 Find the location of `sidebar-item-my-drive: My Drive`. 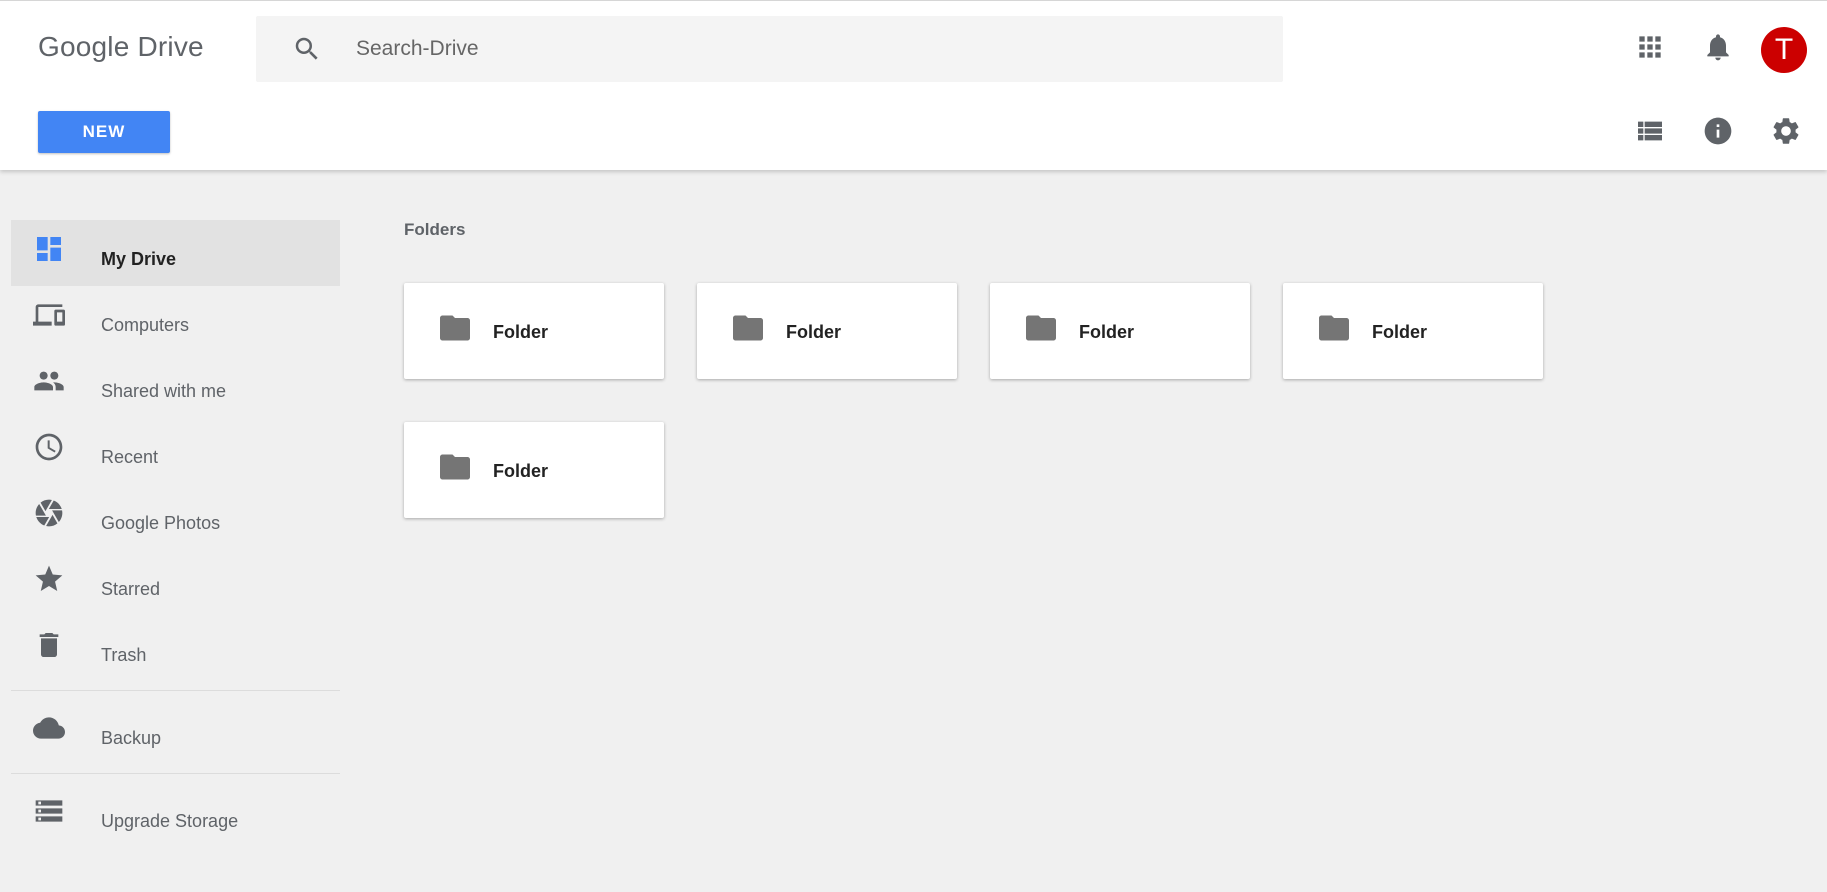

sidebar-item-my-drive: My Drive is located at coordinates (175, 253).